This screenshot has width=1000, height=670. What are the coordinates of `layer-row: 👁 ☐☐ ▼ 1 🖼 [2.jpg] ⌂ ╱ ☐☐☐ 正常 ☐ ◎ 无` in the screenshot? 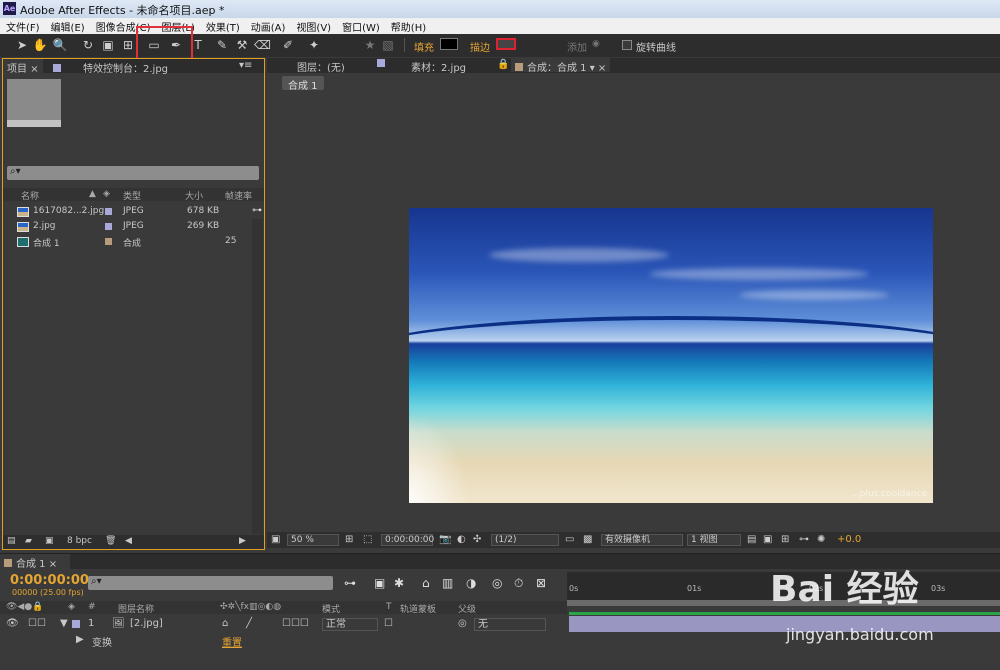 It's located at (283, 624).